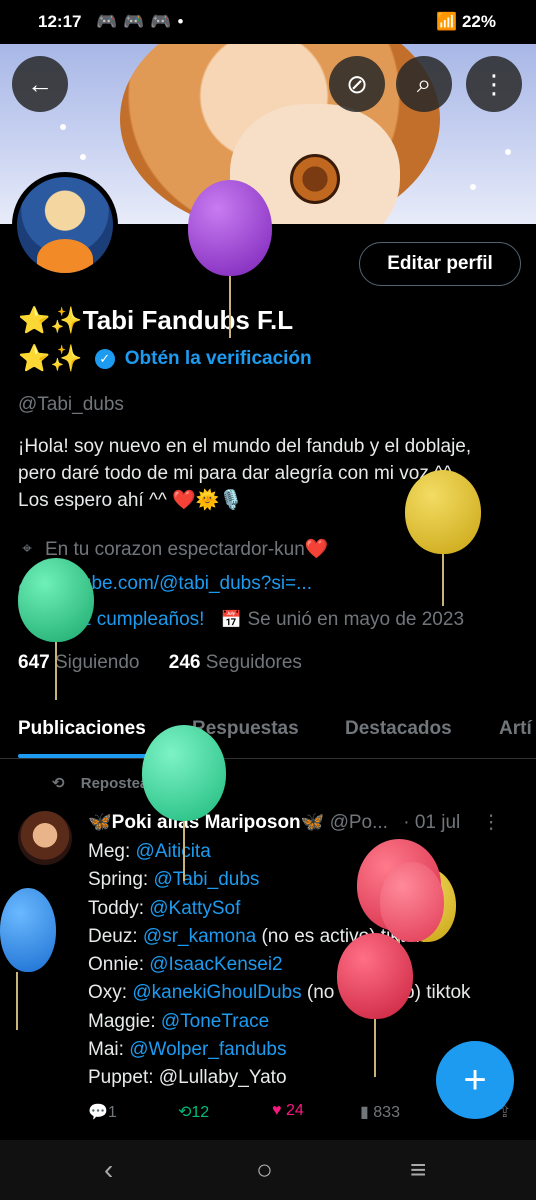  I want to click on tab-articles: Artí, so click(515, 729).